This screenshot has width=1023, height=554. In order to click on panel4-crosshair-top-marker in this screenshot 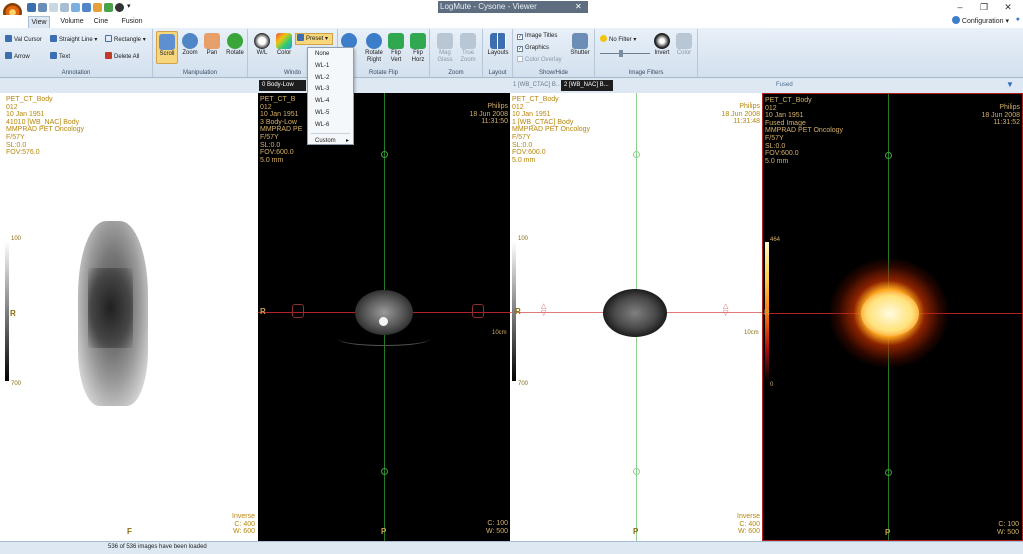, I will do `click(888, 155)`.